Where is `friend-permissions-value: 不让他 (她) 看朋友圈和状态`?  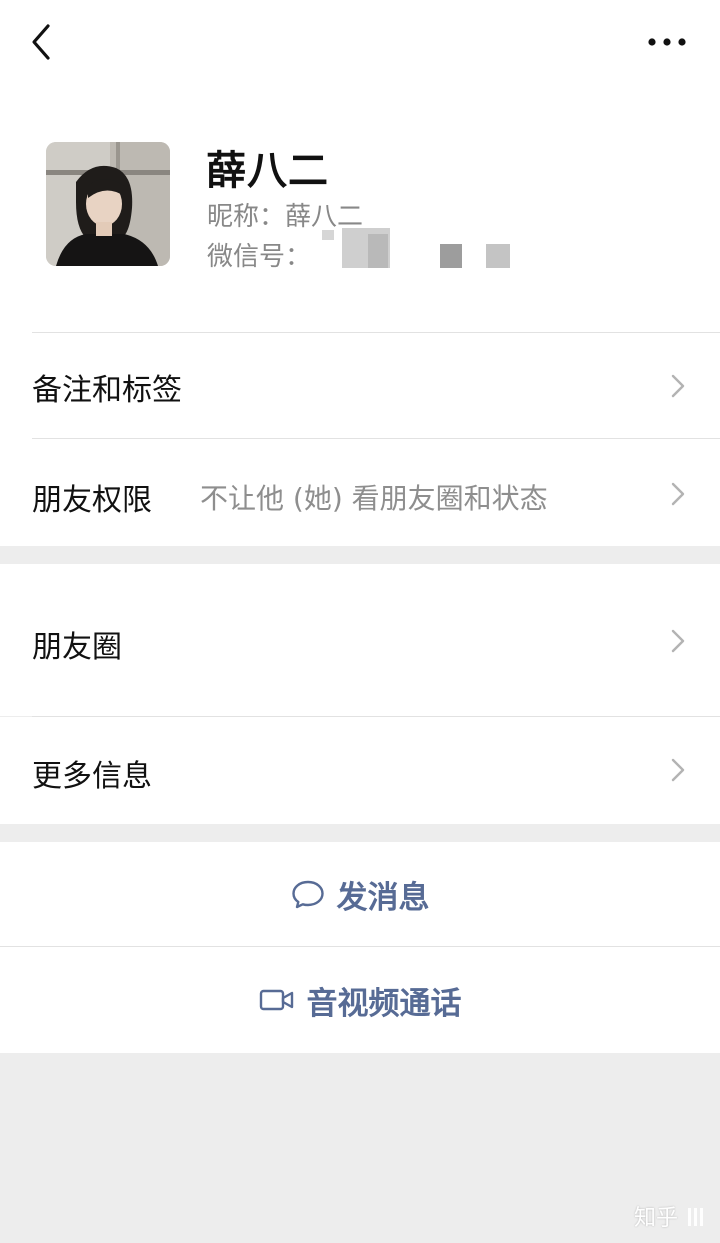
friend-permissions-value: 不让他 (她) 看朋友圈和状态 is located at coordinates (374, 498).